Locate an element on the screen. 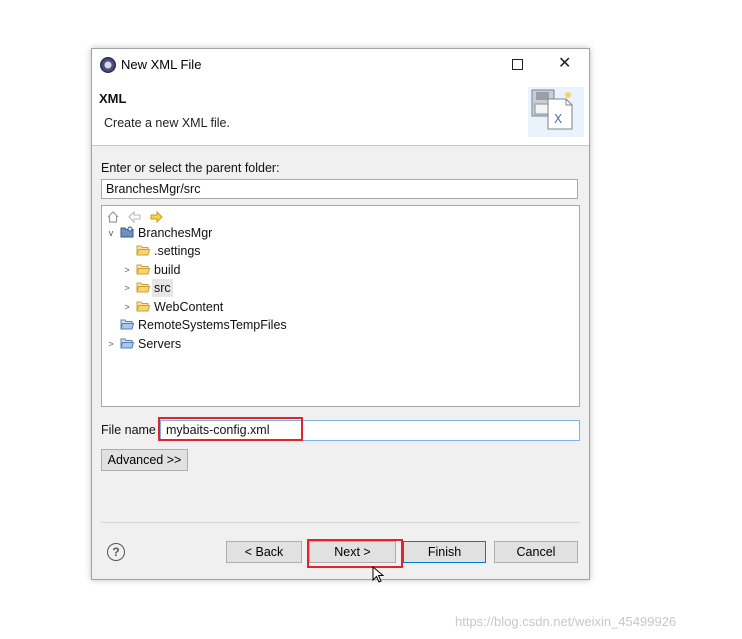  maximize-icon is located at coordinates (517, 64).